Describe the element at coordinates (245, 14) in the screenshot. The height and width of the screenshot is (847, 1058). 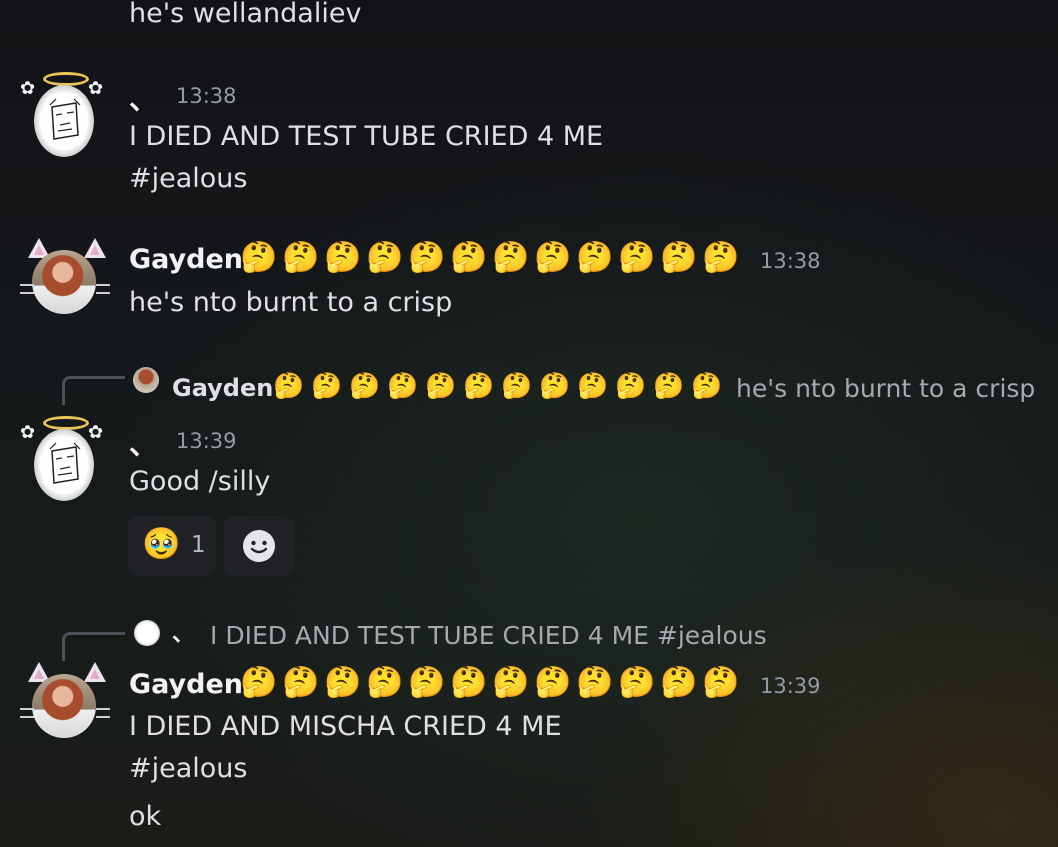
I see `message-text: he's wellandaliev` at that location.